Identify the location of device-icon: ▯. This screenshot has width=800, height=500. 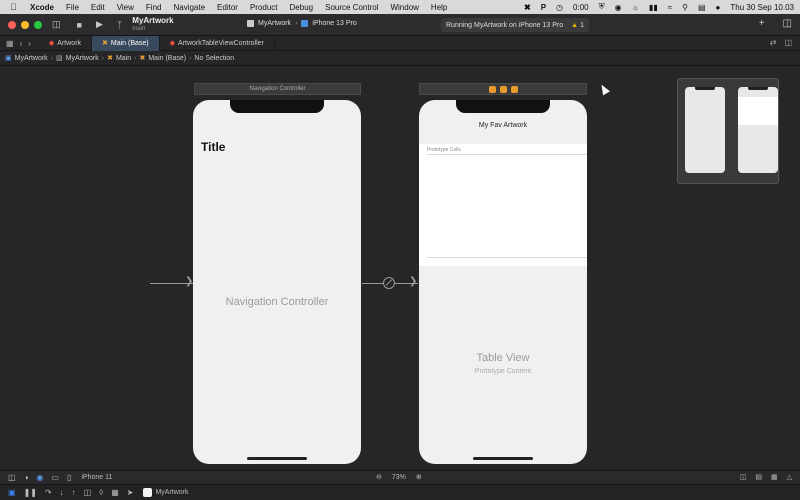
(69, 477).